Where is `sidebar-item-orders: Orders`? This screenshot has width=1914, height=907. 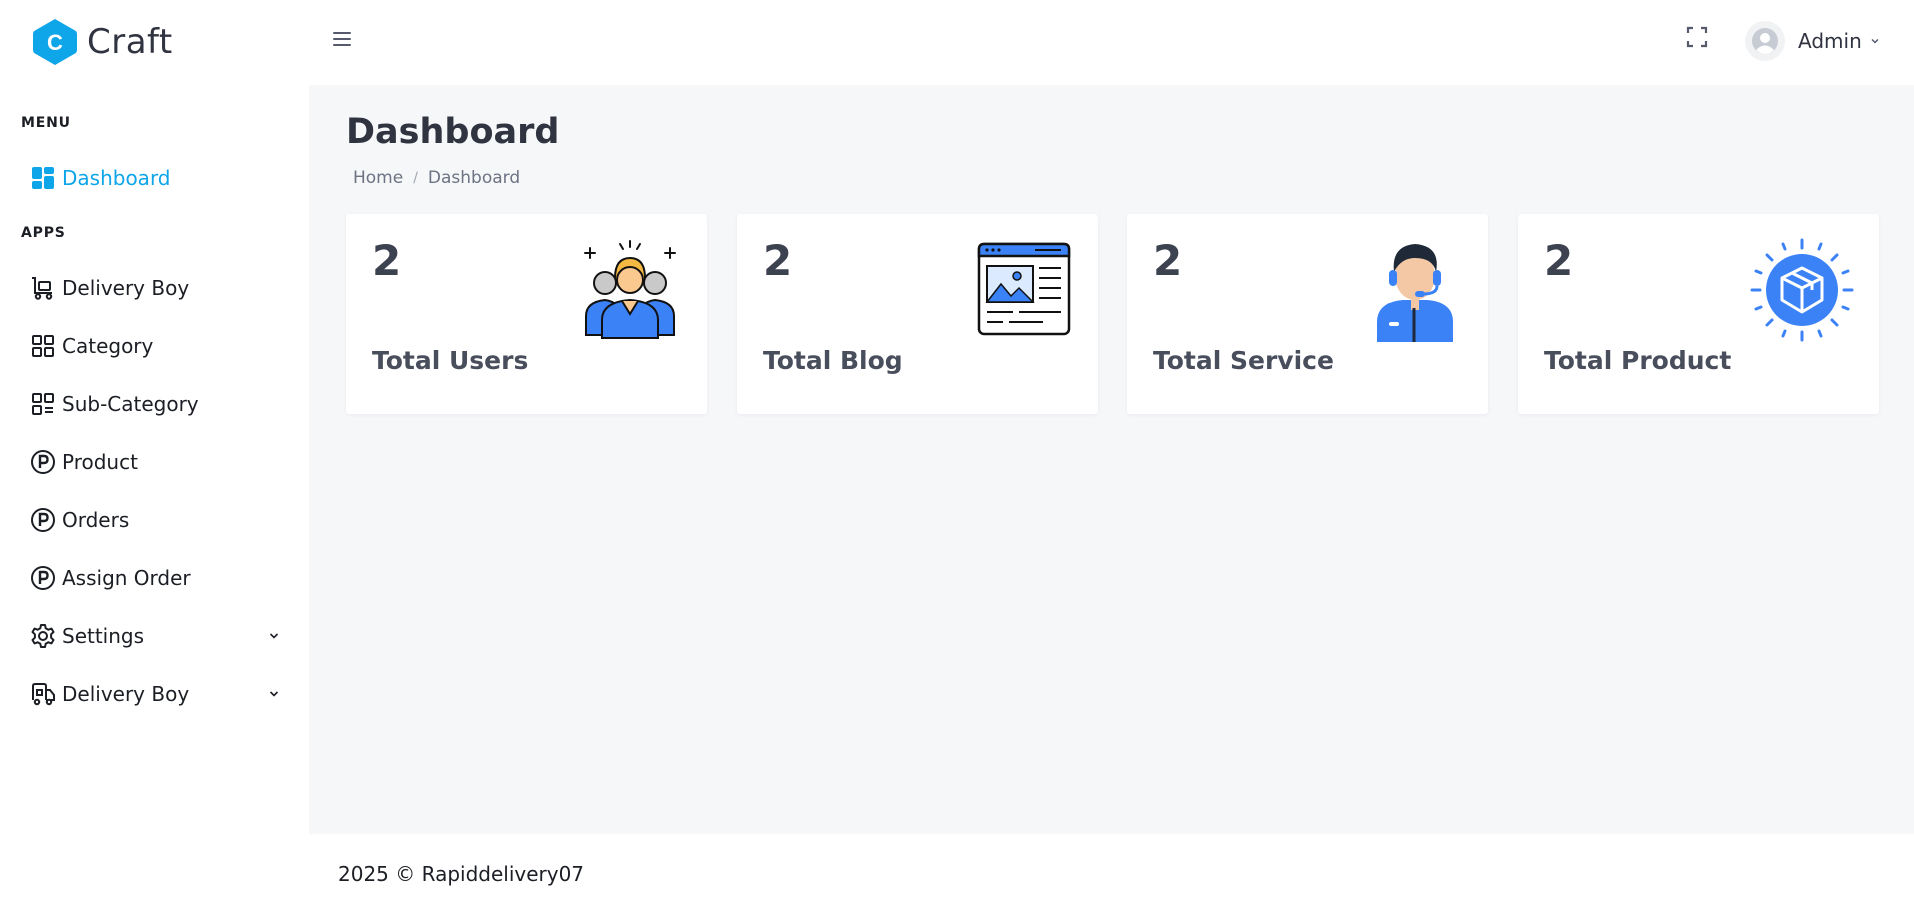 sidebar-item-orders: Orders is located at coordinates (155, 520).